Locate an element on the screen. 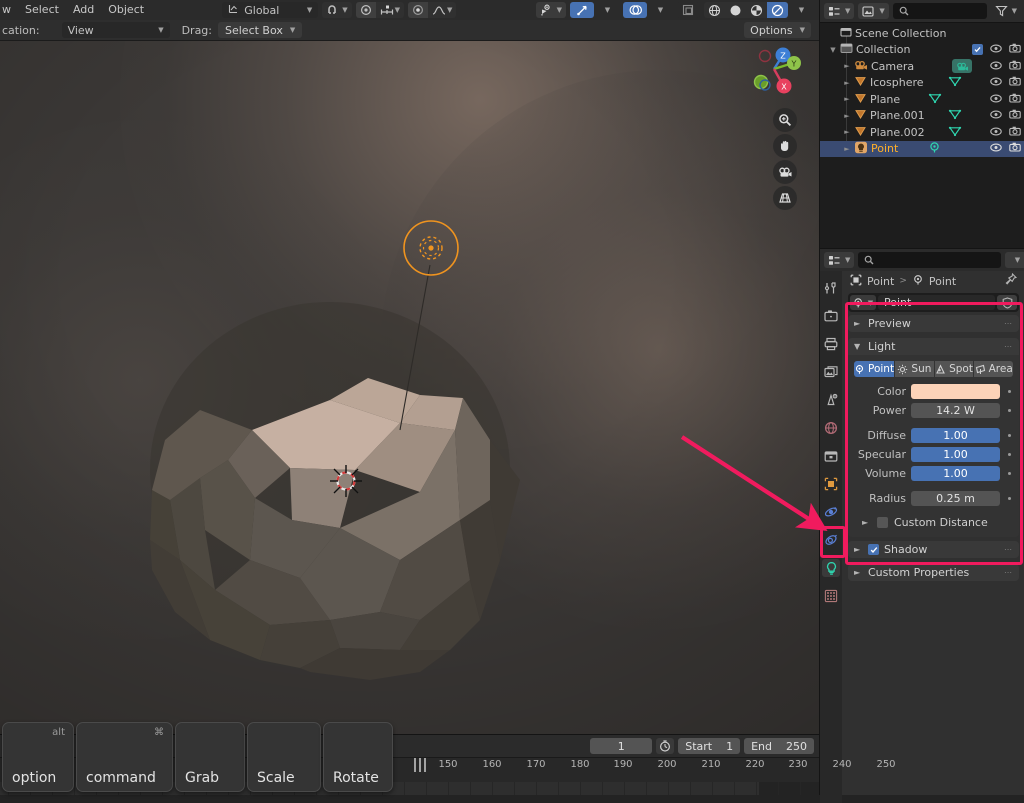 The height and width of the screenshot is (803, 1024). pan-hand-icon is located at coordinates (785, 146).